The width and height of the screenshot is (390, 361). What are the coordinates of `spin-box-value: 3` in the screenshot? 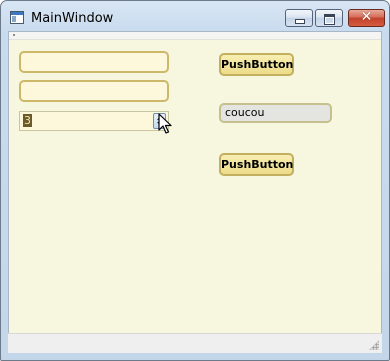 It's located at (27, 120).